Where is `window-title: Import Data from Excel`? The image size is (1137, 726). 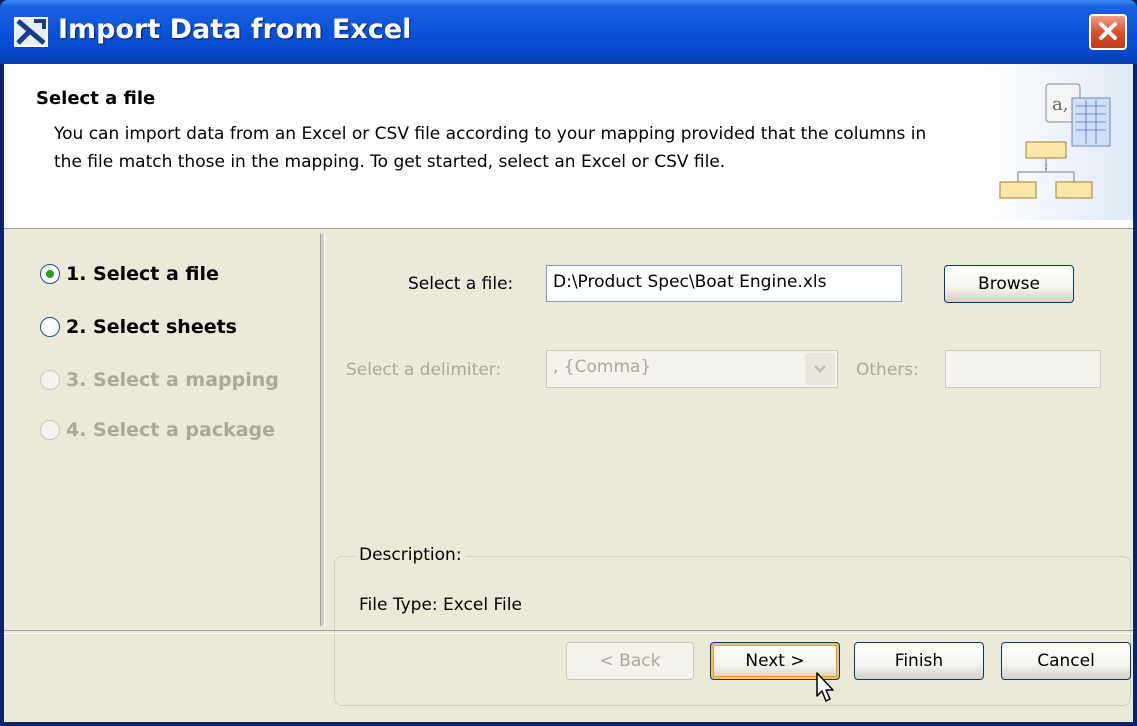
window-title: Import Data from Excel is located at coordinates (235, 29).